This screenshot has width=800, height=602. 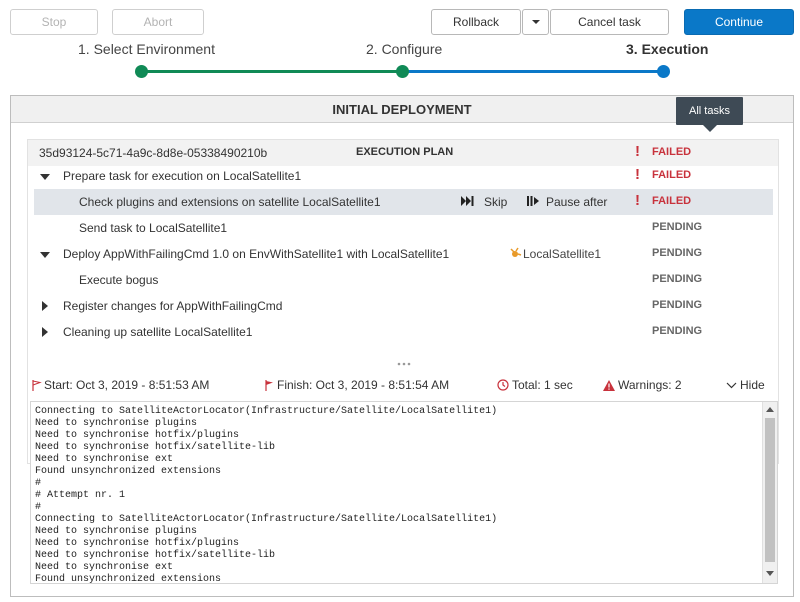 I want to click on clock-icon, so click(x=503, y=385).